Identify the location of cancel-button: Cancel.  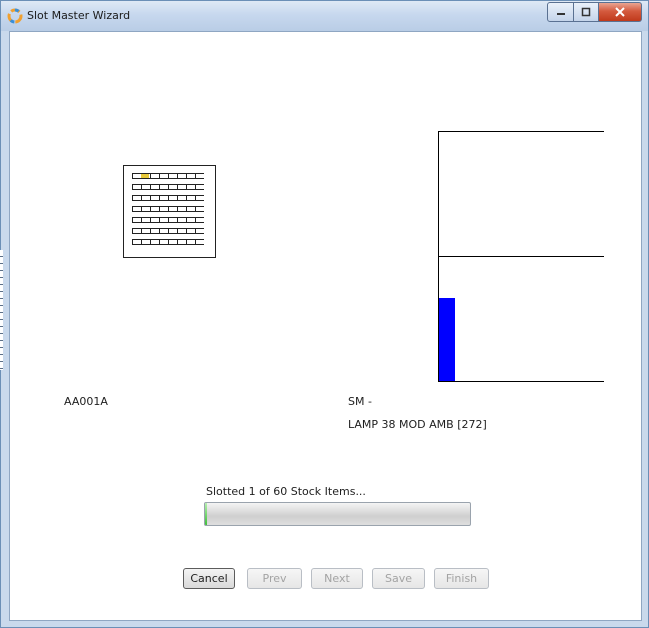
(209, 578).